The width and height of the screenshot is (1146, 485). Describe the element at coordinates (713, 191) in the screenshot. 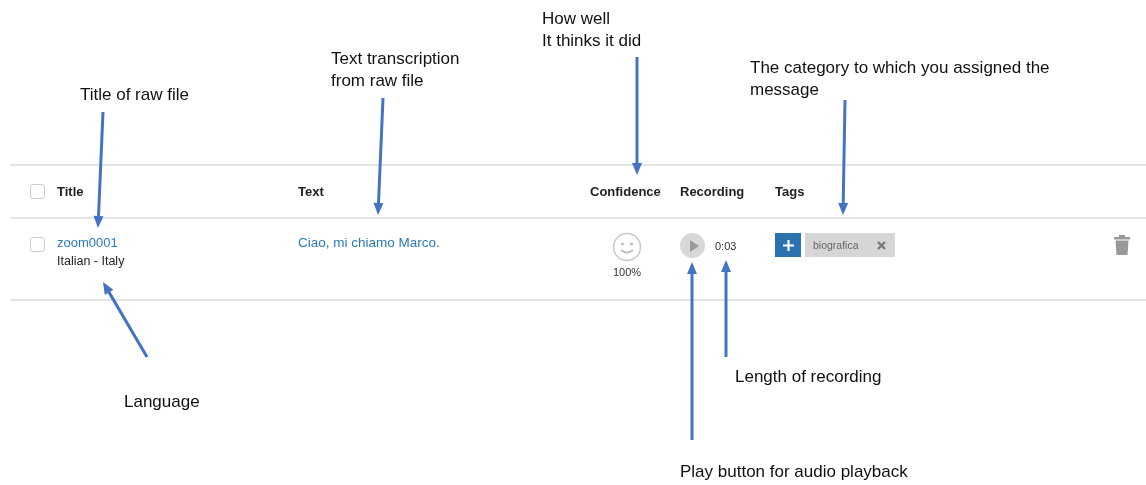

I see `column-header: Recording` at that location.